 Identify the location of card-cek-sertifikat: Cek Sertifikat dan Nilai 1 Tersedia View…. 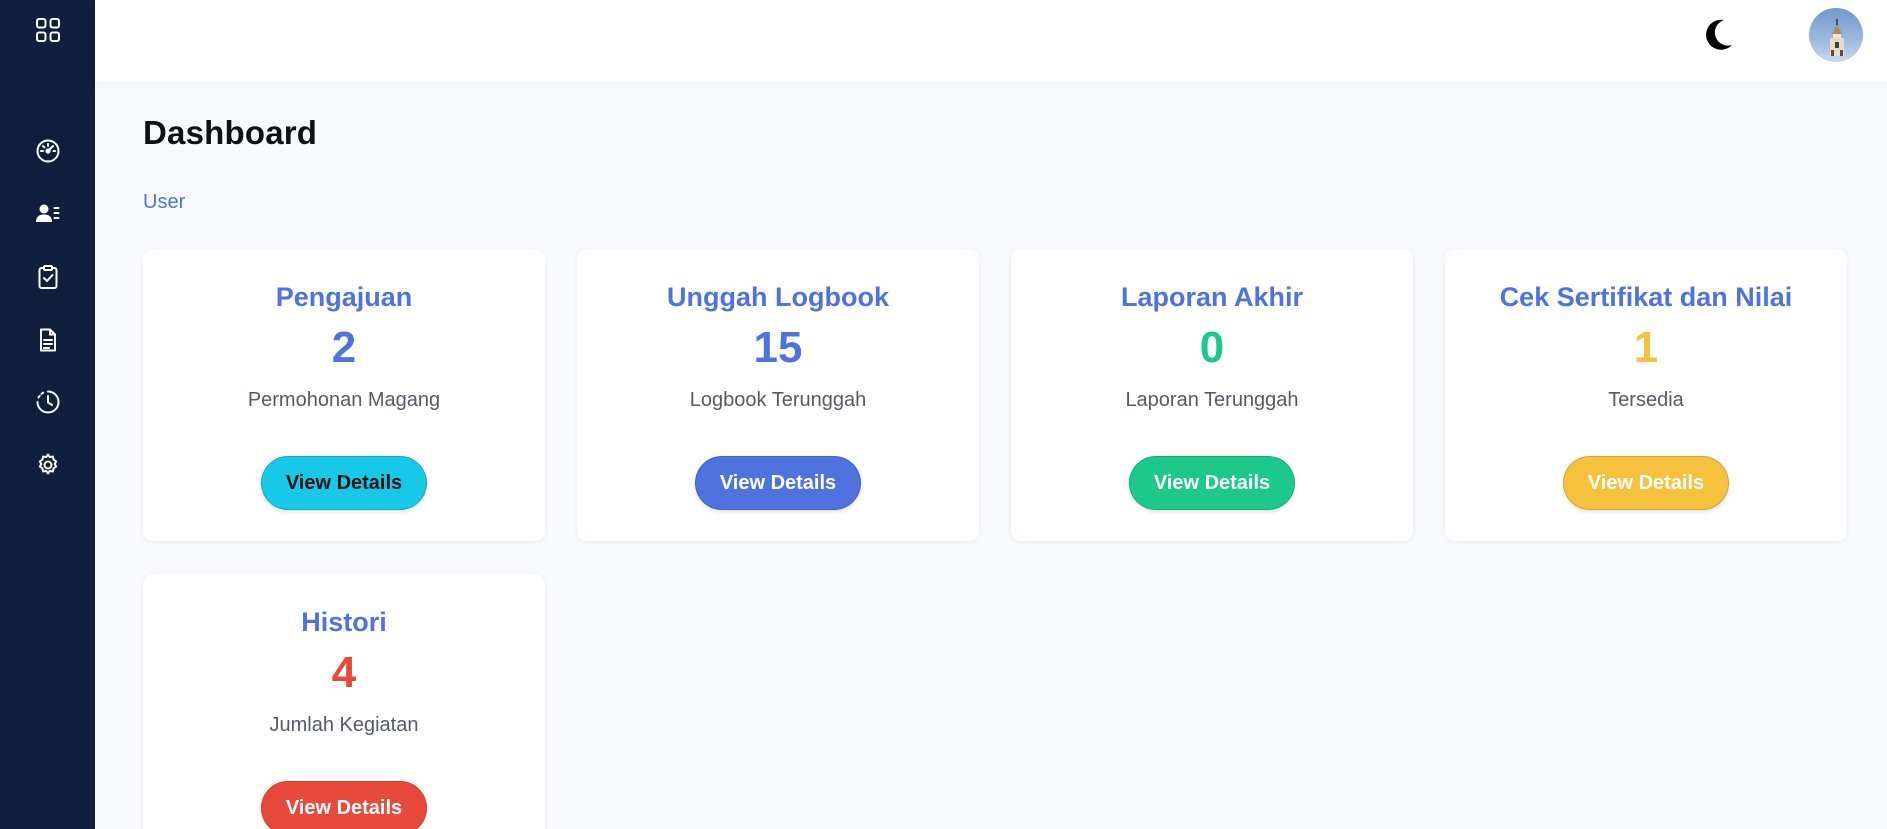
(1646, 395).